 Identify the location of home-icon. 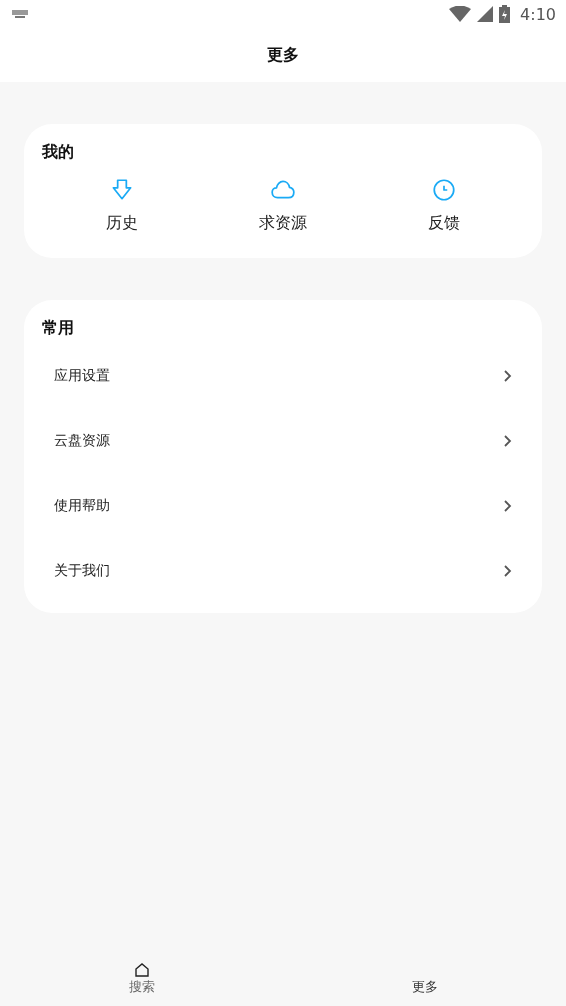
(141, 970).